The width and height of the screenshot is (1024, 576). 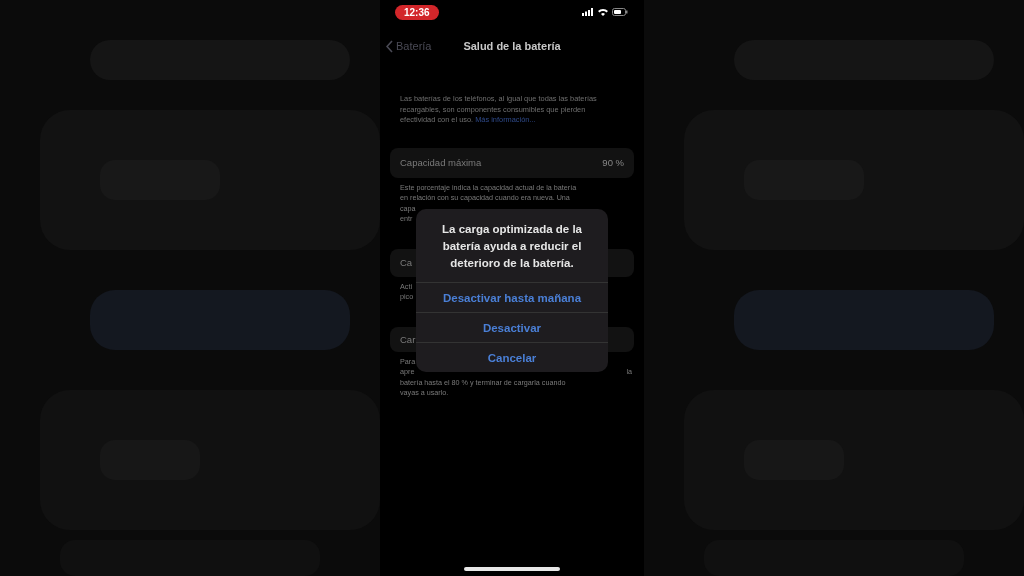 What do you see at coordinates (512, 297) in the screenshot?
I see `alert-action: Desactivar hasta mañana` at bounding box center [512, 297].